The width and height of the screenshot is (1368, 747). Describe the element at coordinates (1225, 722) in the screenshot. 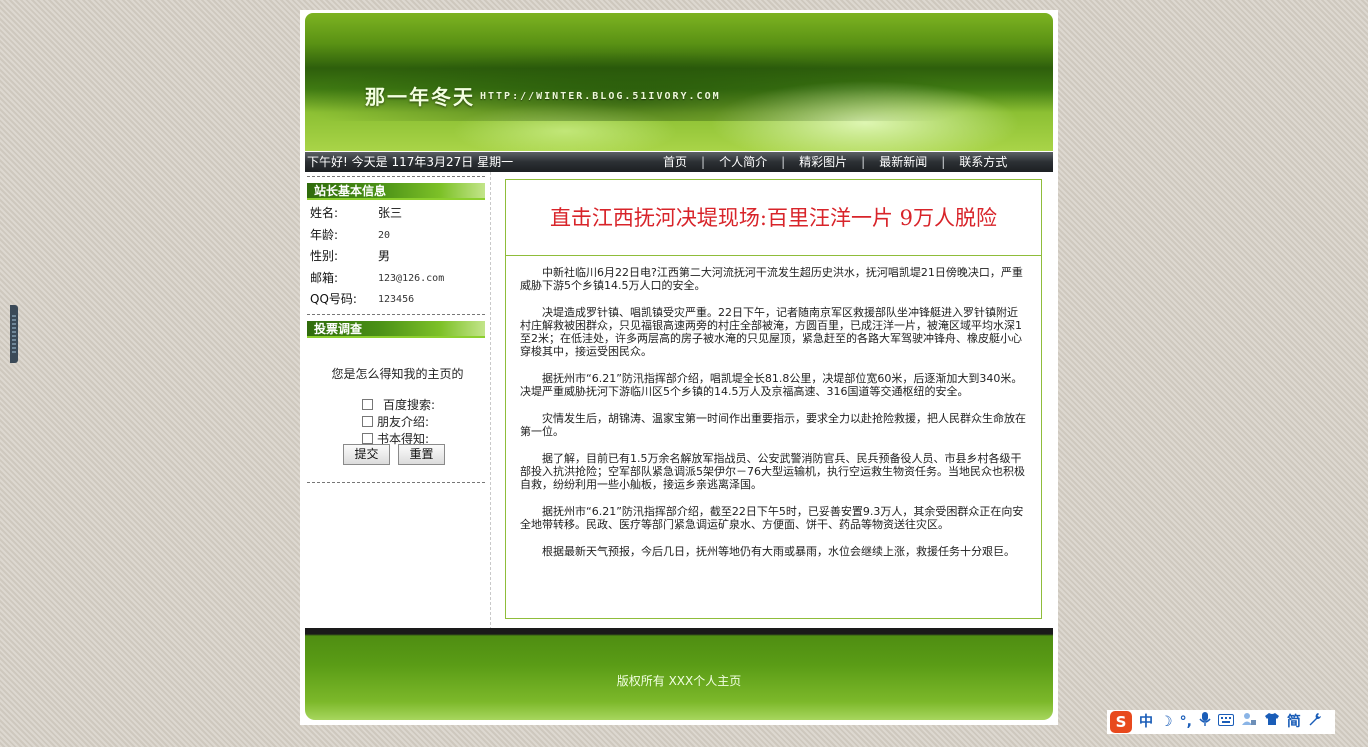

I see `keyboard-icon` at that location.